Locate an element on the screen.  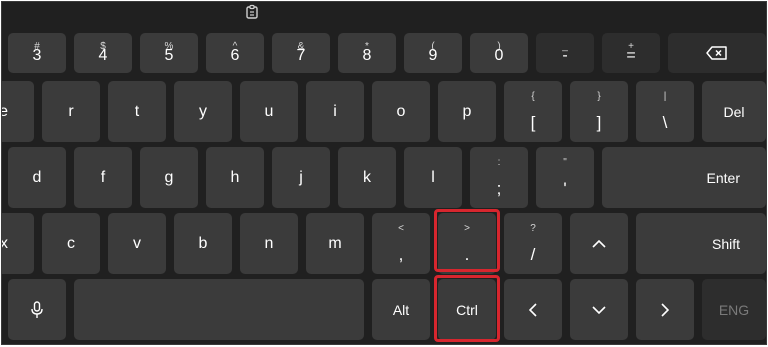
key-minus: _ - is located at coordinates (565, 53).